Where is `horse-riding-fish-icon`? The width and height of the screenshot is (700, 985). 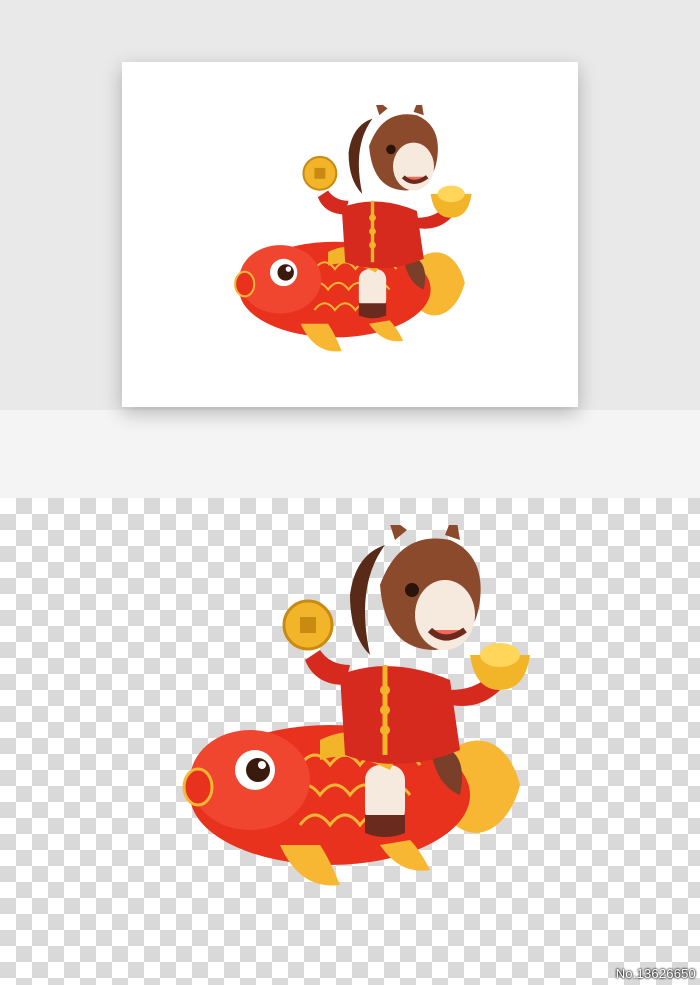
horse-riding-fish-icon is located at coordinates (353, 228).